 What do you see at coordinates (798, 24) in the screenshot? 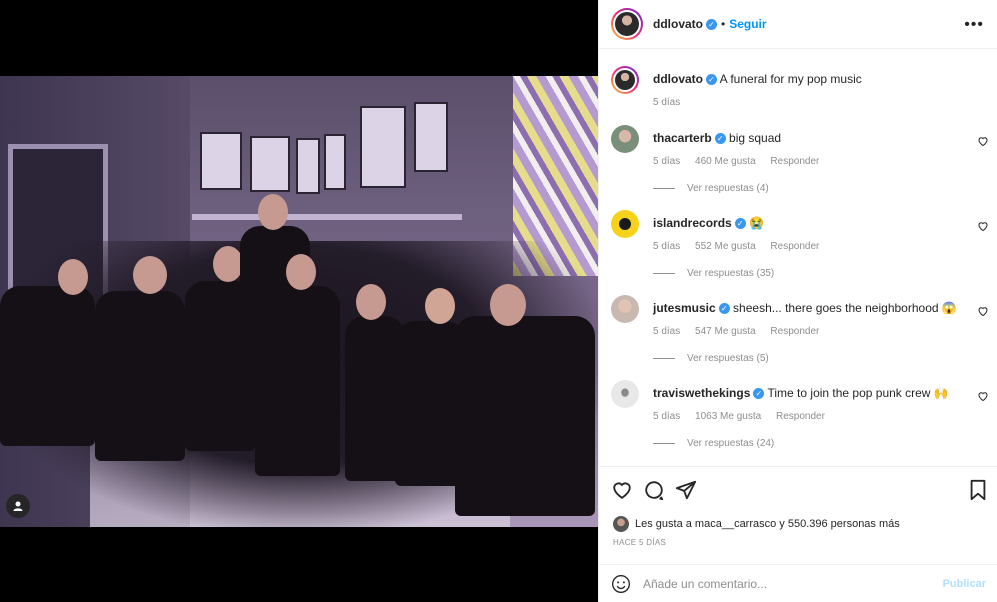
I see `post-header: ddlovato ✓ • Seguir •••` at bounding box center [798, 24].